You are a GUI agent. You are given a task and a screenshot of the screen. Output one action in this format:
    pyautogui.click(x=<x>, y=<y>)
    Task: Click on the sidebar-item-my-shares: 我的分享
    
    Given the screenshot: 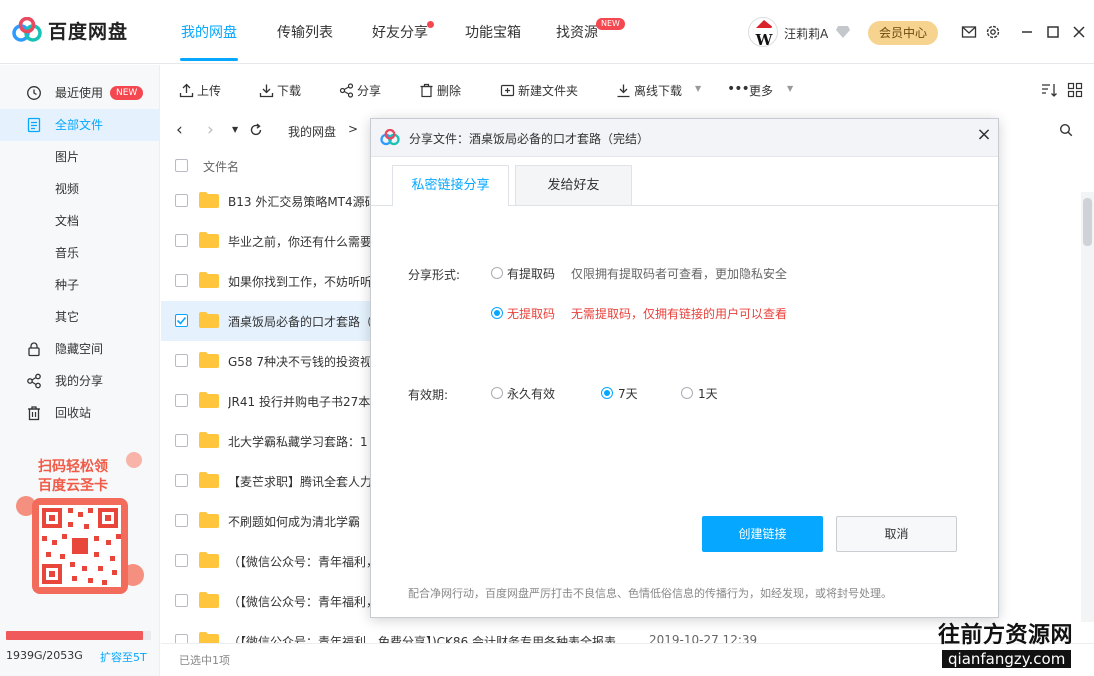 What is the action you would take?
    pyautogui.click(x=80, y=381)
    